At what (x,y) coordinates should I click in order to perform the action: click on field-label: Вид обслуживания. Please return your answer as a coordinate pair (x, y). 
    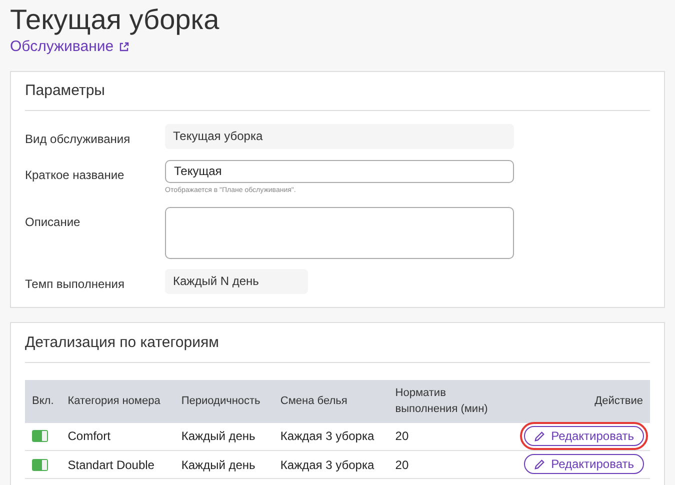
    Looking at the image, I should click on (78, 139).